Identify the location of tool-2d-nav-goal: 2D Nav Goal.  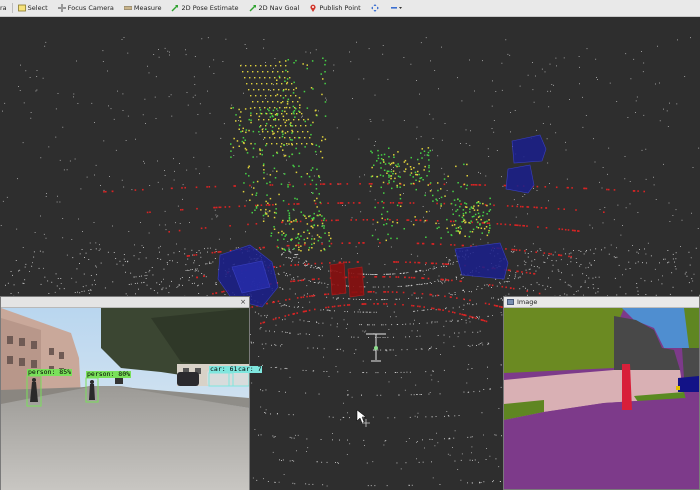
(274, 8).